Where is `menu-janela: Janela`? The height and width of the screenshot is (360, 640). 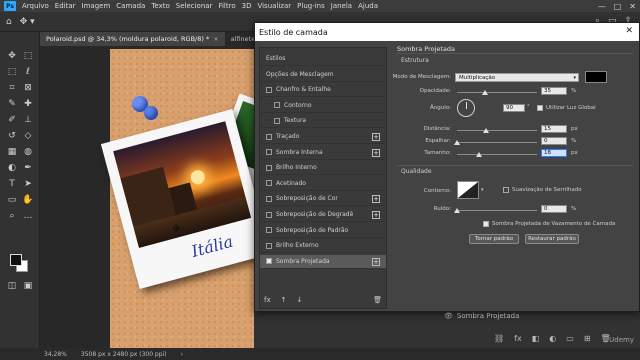 menu-janela: Janela is located at coordinates (341, 6).